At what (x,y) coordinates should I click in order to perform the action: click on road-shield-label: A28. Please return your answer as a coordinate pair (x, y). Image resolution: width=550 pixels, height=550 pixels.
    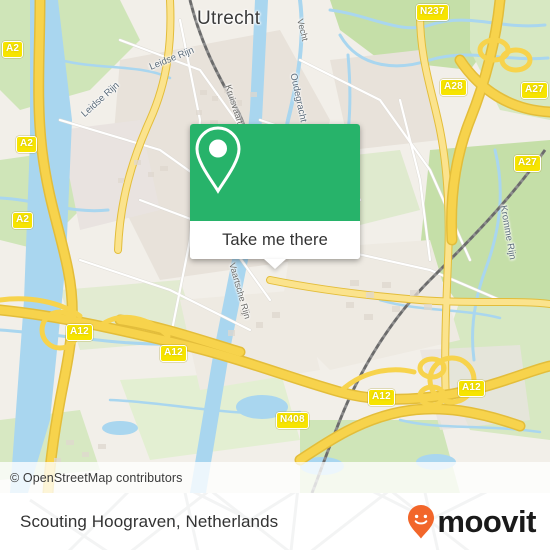
    Looking at the image, I should click on (453, 86).